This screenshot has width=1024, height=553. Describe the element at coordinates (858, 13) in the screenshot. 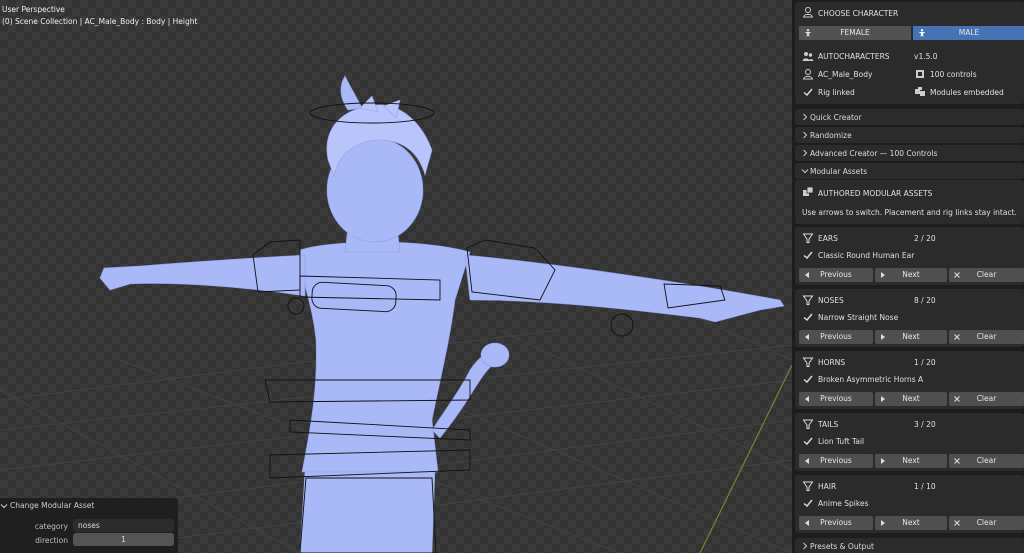

I see `choose-character-label: CHOOSE CHARACTER` at that location.